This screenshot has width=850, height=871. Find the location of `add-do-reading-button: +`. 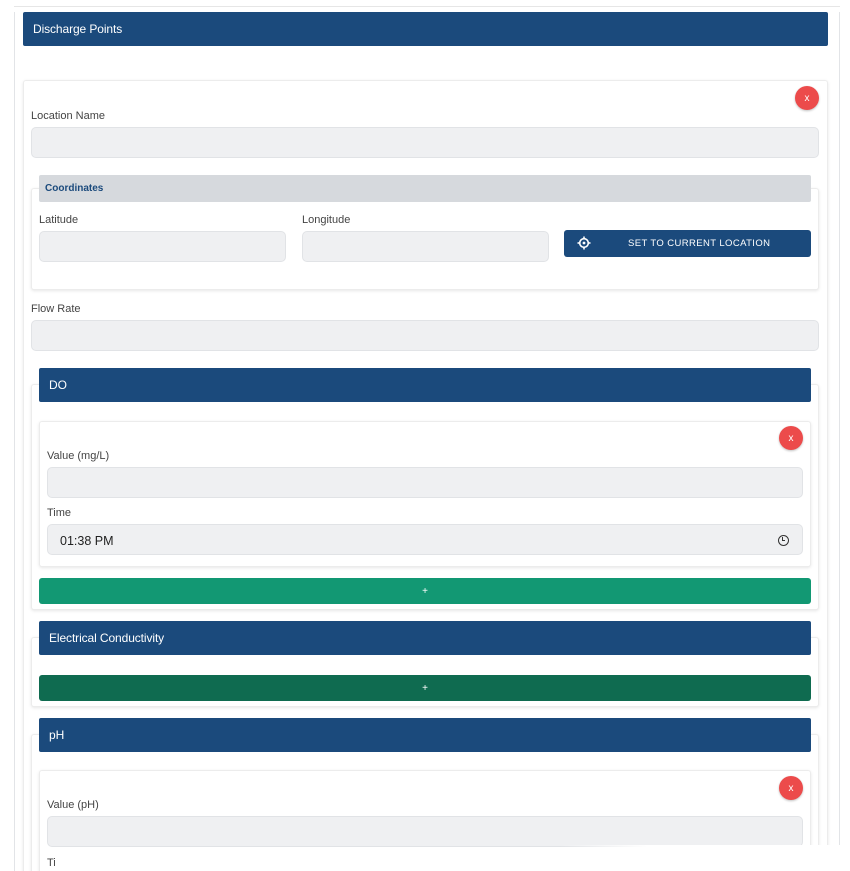

add-do-reading-button: + is located at coordinates (425, 591).